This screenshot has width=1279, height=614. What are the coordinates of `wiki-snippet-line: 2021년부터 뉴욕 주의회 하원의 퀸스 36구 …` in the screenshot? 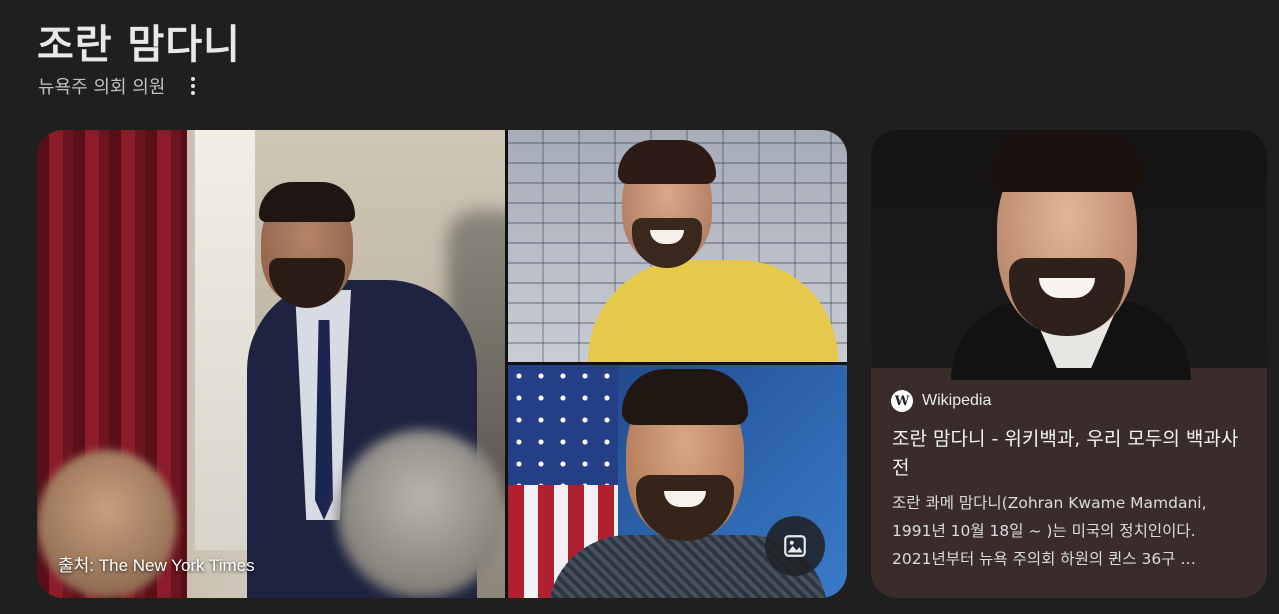 It's located at (1044, 559).